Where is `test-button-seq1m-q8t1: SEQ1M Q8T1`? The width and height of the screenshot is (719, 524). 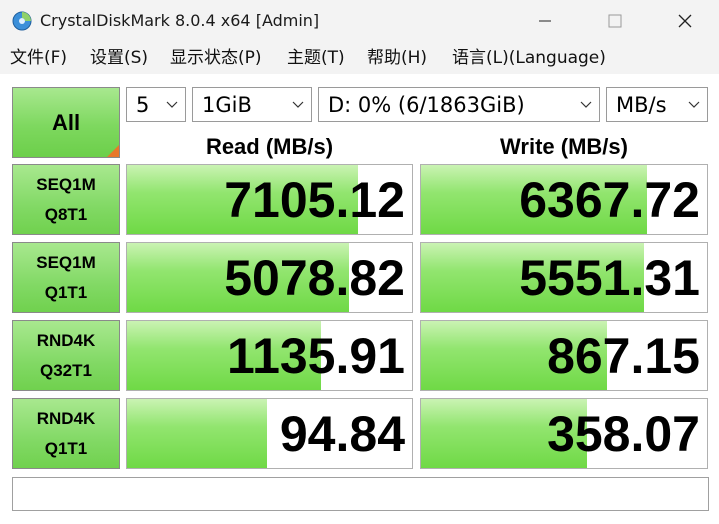
test-button-seq1m-q8t1: SEQ1M Q8T1 is located at coordinates (66, 199).